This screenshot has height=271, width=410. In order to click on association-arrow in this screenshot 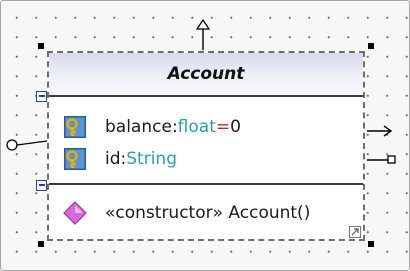, I will do `click(380, 131)`.